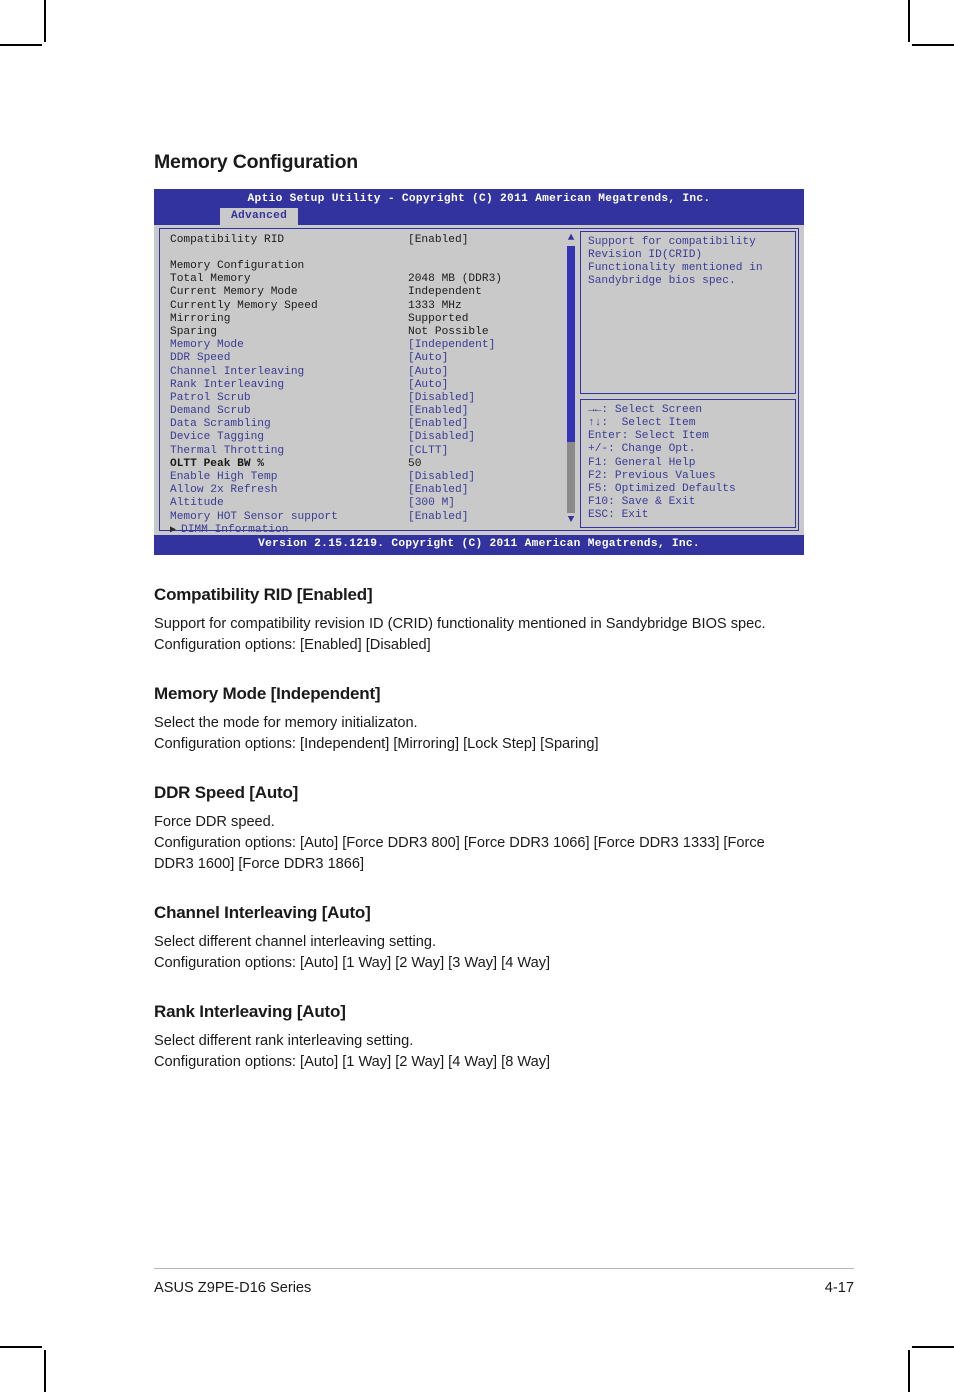 Image resolution: width=954 pixels, height=1392 pixels. What do you see at coordinates (618, 515) in the screenshot?
I see `key-legend-entry: ESC: Exit` at bounding box center [618, 515].